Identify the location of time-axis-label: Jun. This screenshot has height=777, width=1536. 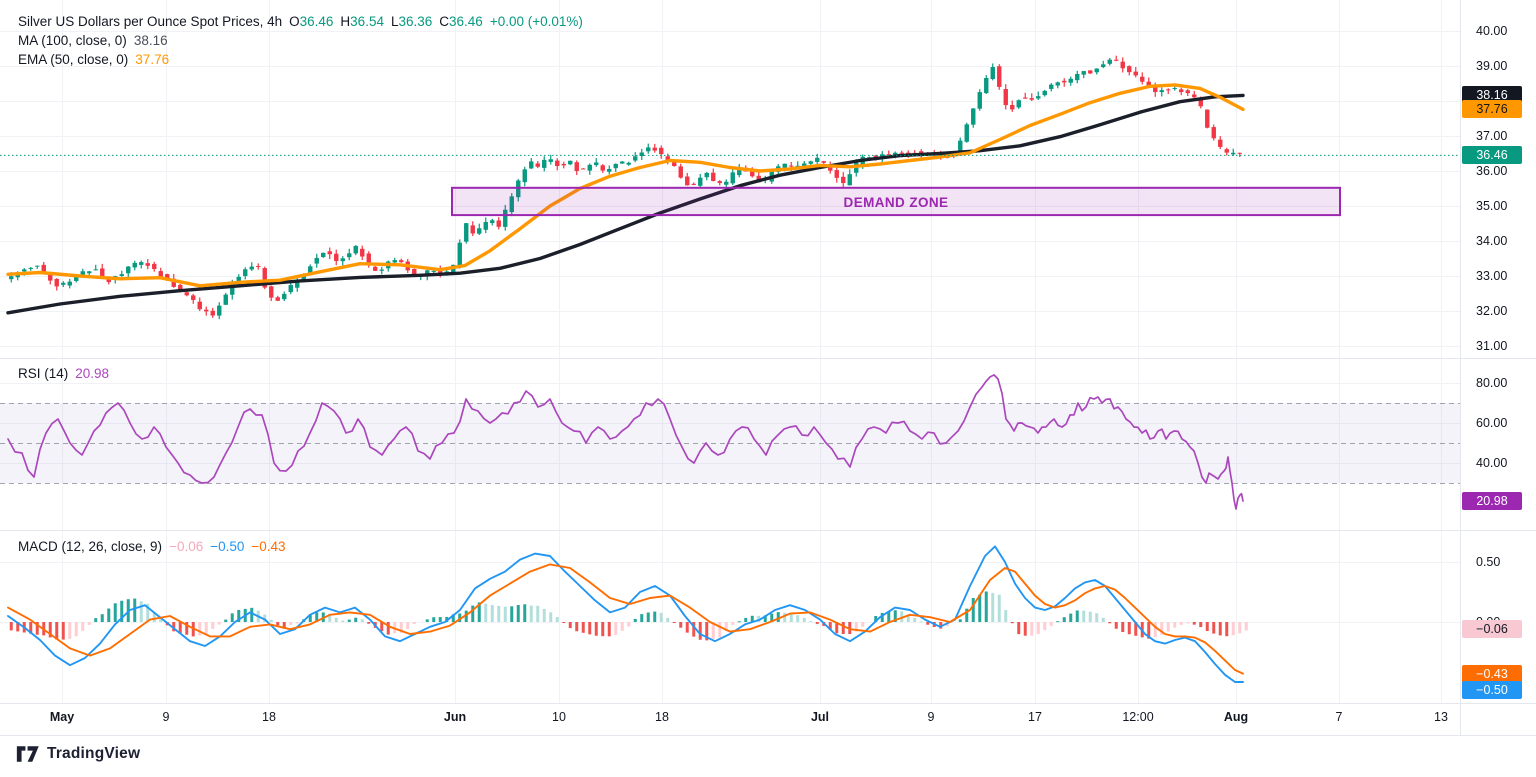
(455, 717).